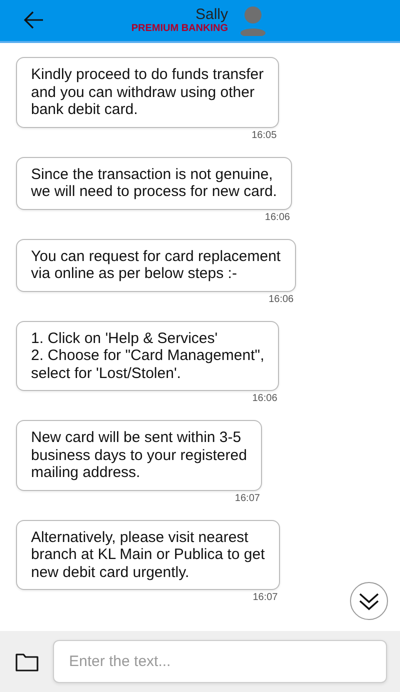  I want to click on message-bubble: Alternatively, please visit nearest branch at KL Main or Publica to get new debit card urgently., so click(148, 555).